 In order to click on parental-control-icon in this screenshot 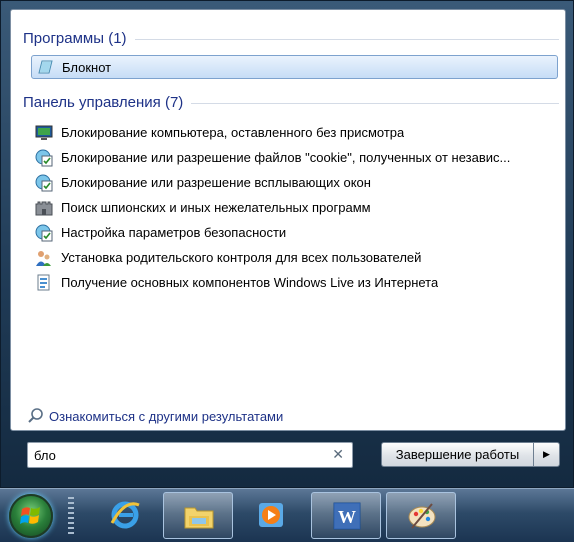, I will do `click(44, 258)`.